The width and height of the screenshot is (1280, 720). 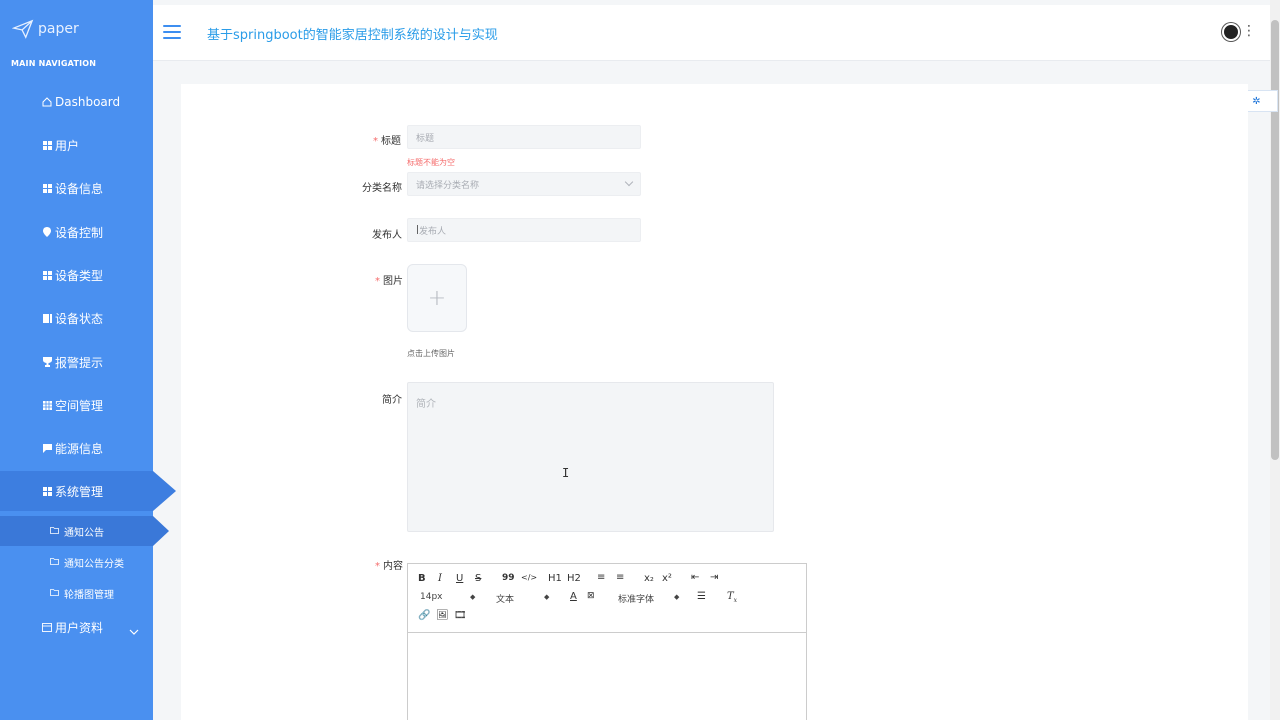 I want to click on sidebar-item-energy: 能源信息, so click(x=76, y=448).